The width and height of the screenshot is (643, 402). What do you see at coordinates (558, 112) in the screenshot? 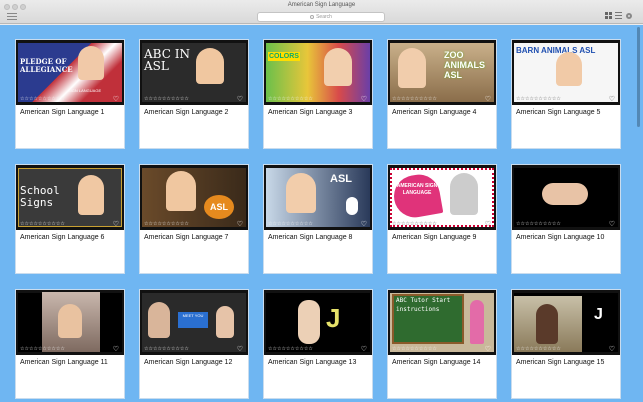
I see `video-title: American Sign Language 5` at bounding box center [558, 112].